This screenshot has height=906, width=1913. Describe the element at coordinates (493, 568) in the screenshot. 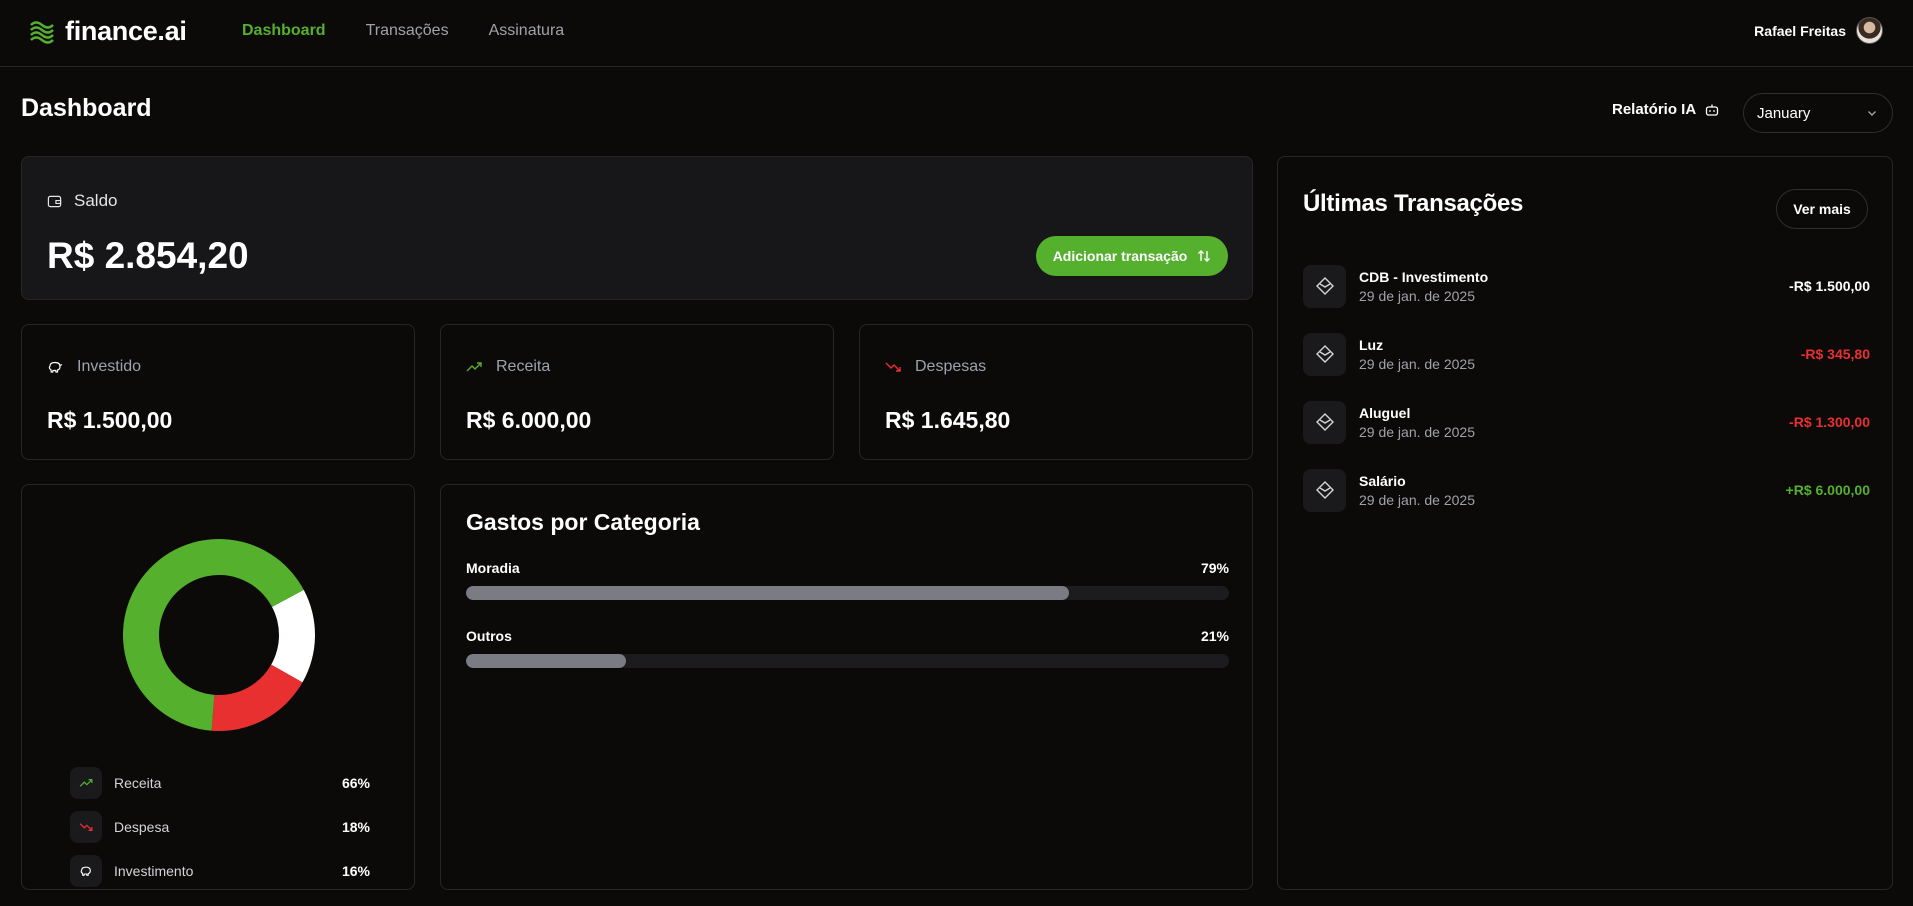

I see `category-name: Moradia` at that location.